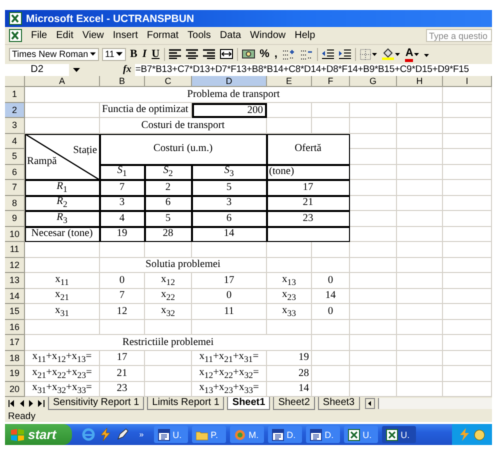 This screenshot has height=453, width=499. I want to click on row-header: 10, so click(15, 234).